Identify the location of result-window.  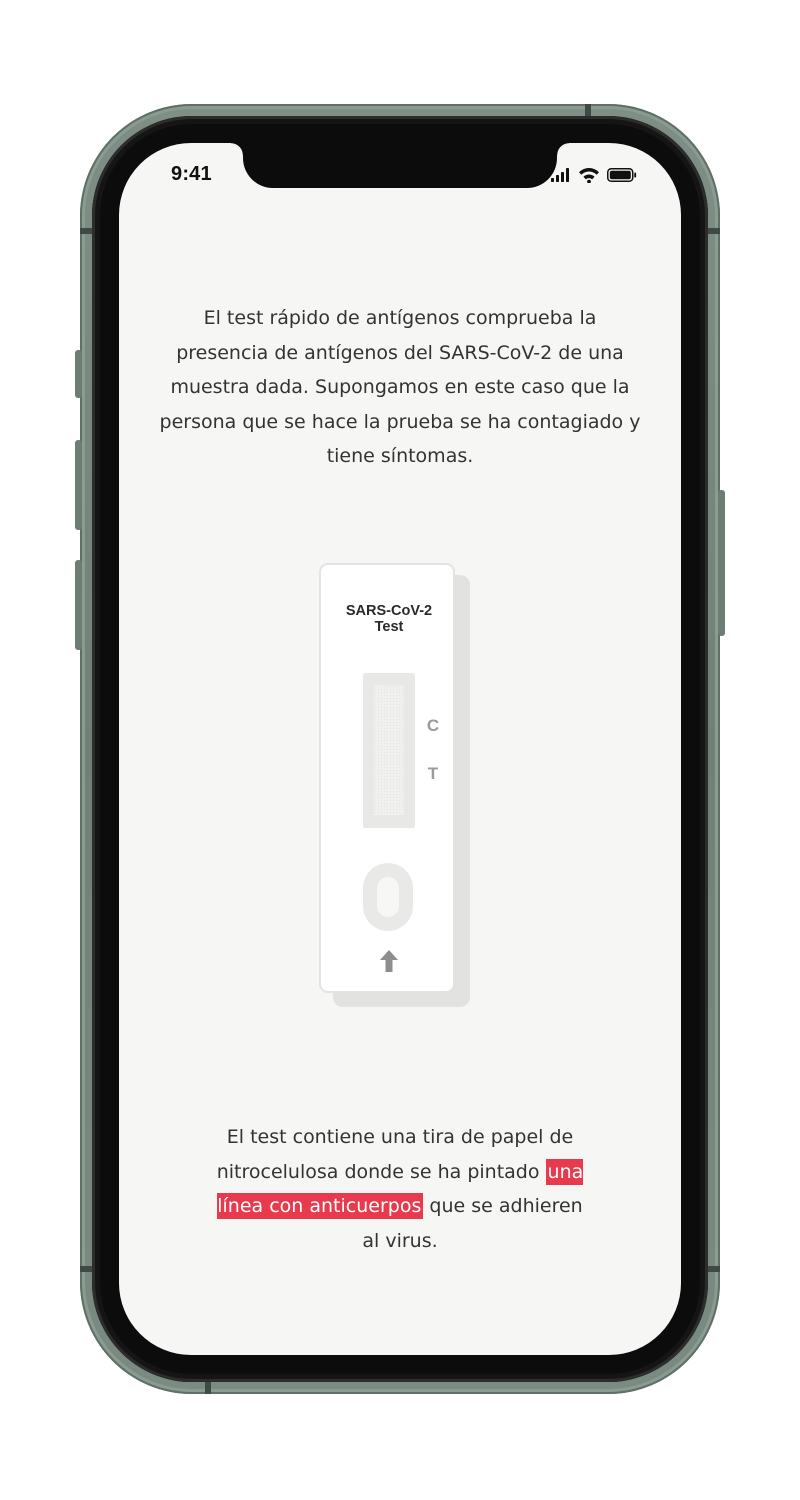
(389, 750).